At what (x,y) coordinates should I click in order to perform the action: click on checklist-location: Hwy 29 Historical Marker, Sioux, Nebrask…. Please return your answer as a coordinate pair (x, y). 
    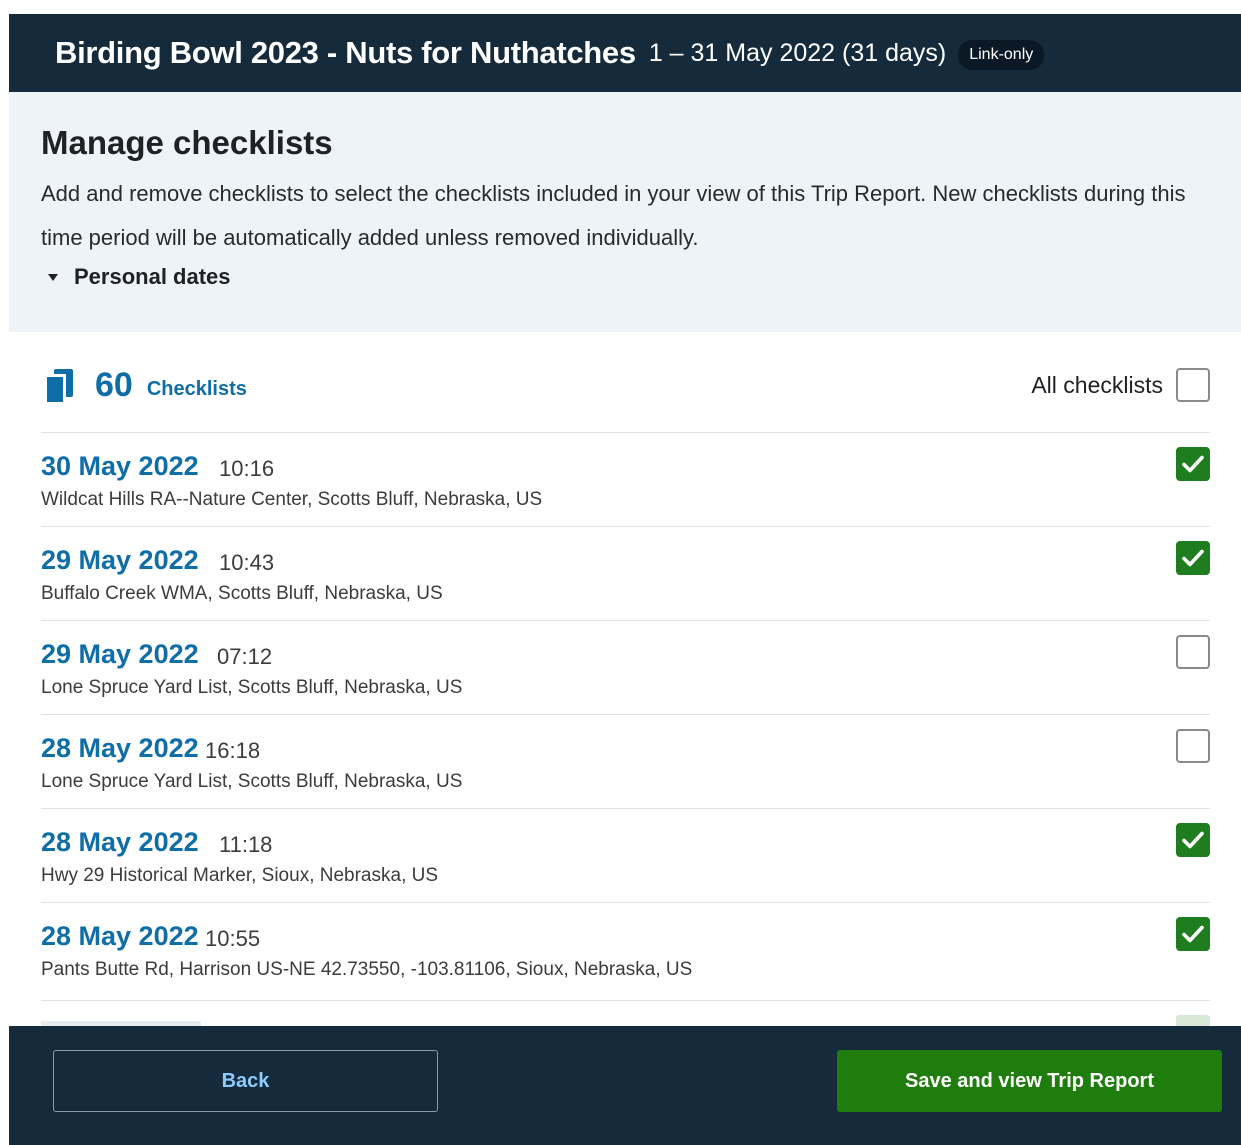
    Looking at the image, I should click on (240, 875).